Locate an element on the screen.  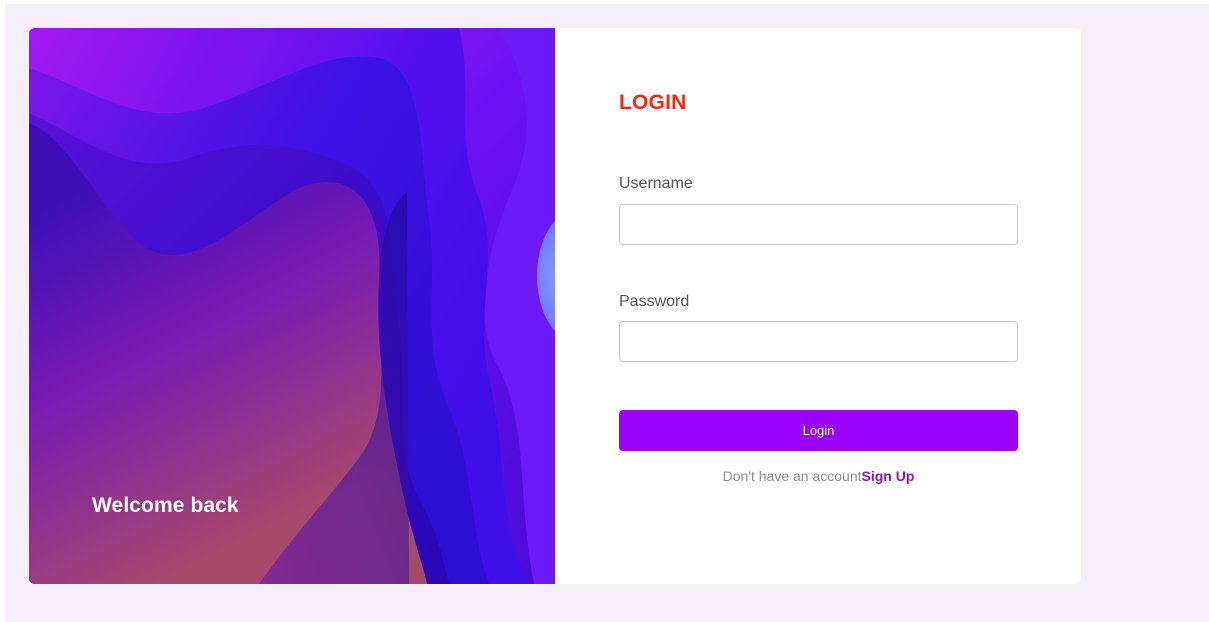
username-input is located at coordinates (818, 224).